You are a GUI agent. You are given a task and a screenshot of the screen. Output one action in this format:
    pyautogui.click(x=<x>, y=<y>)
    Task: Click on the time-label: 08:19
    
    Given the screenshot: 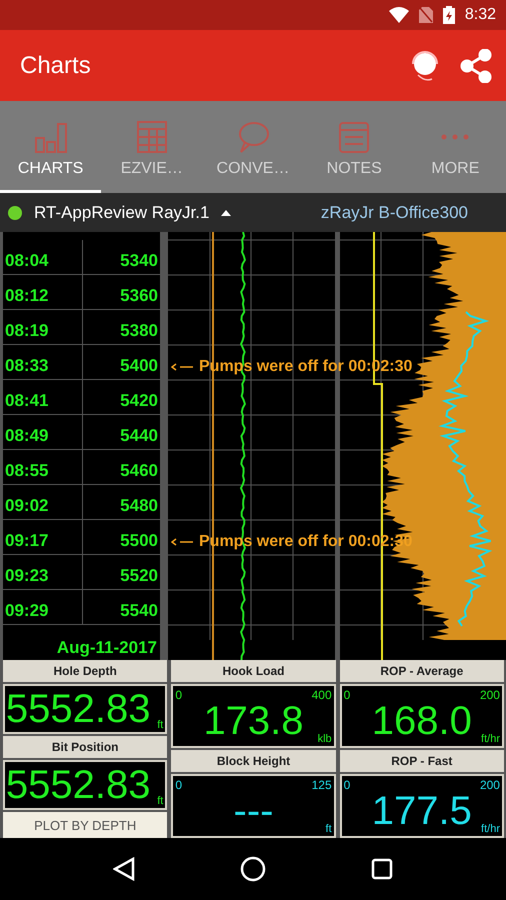 What is the action you would take?
    pyautogui.click(x=43, y=327)
    